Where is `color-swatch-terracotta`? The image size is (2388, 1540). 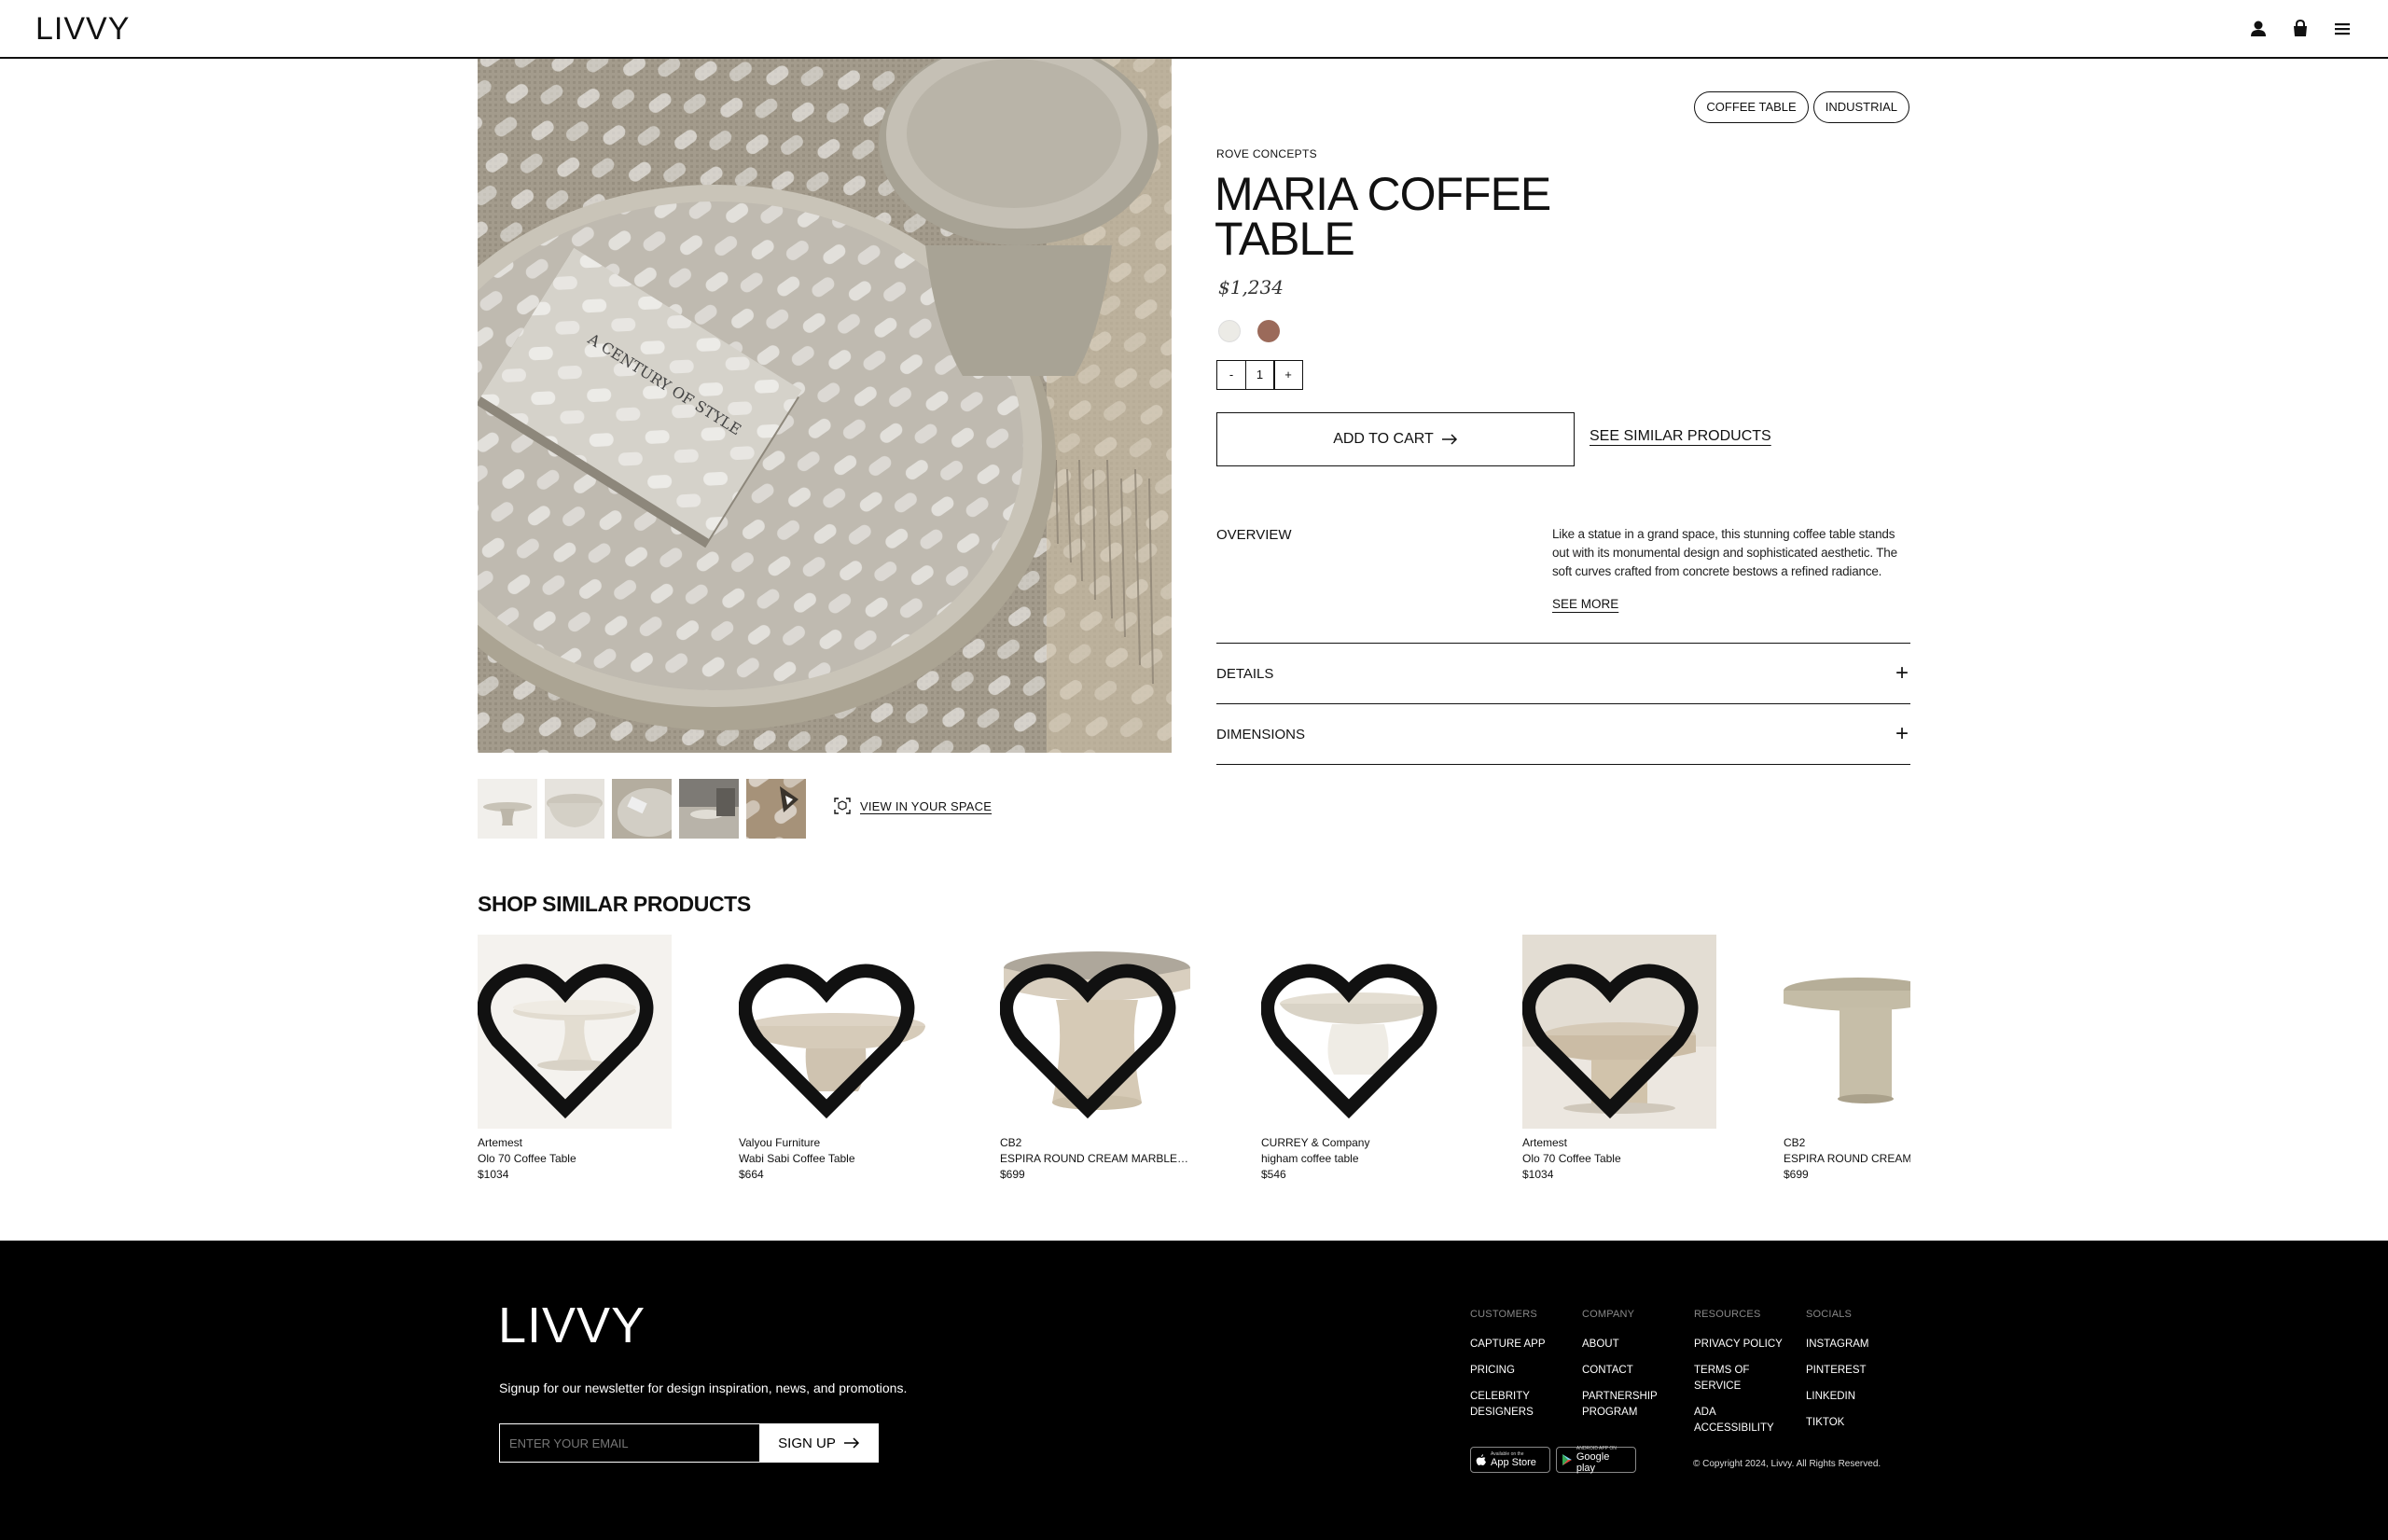 color-swatch-terracotta is located at coordinates (1268, 331).